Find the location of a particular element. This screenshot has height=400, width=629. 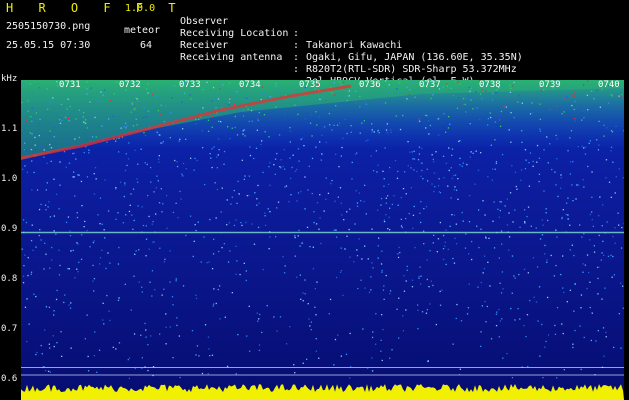

info-label: Receiving antenna is located at coordinates (231, 57).